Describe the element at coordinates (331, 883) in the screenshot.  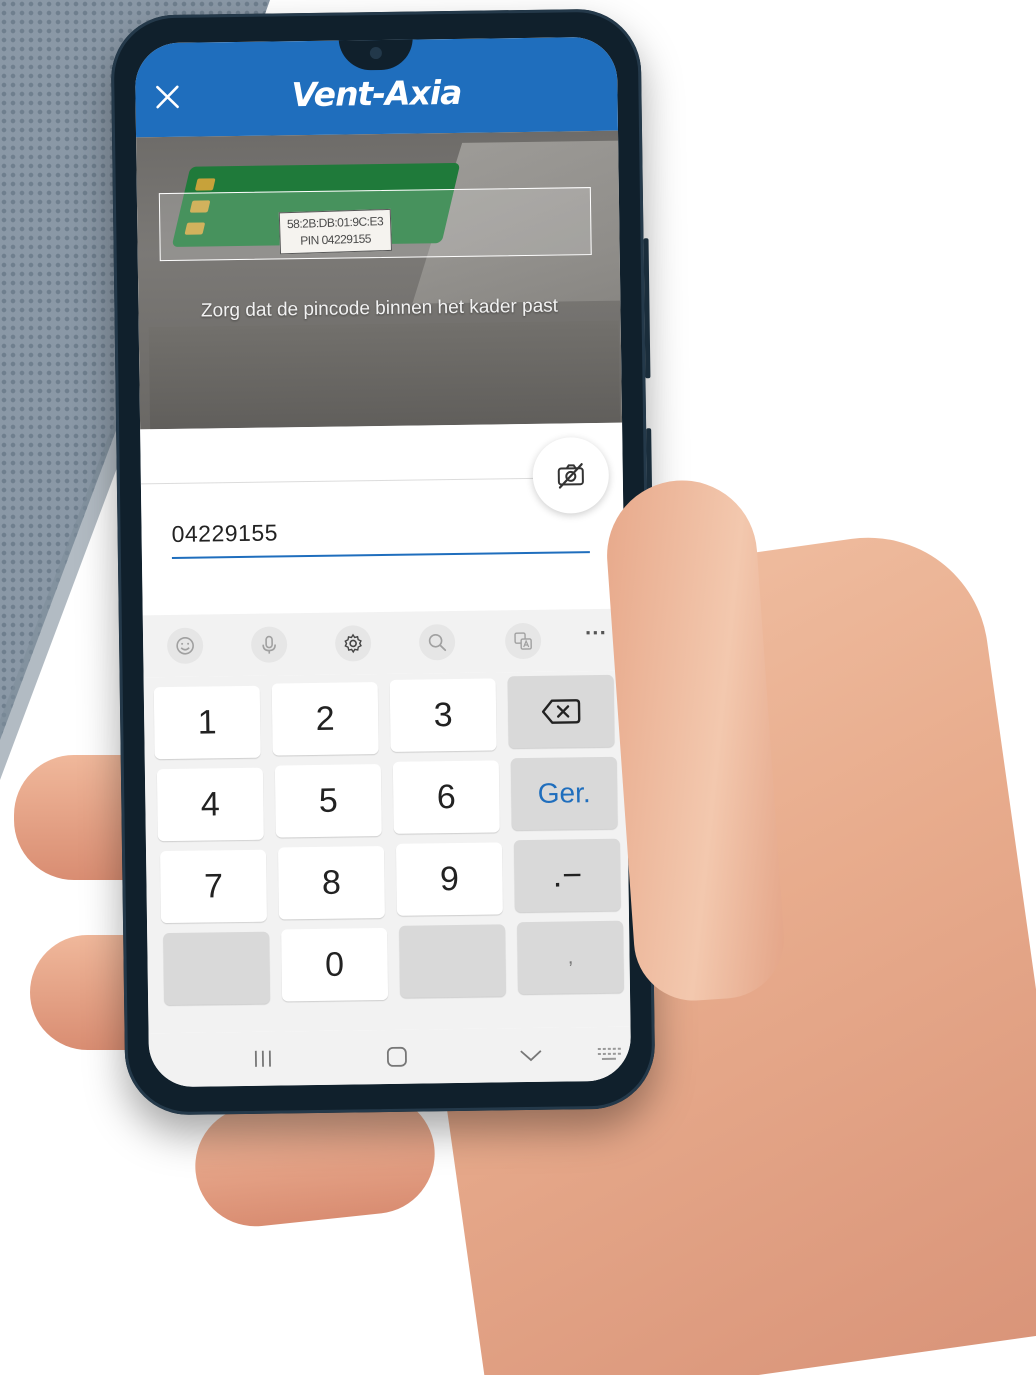
I see `key-8: 8` at that location.